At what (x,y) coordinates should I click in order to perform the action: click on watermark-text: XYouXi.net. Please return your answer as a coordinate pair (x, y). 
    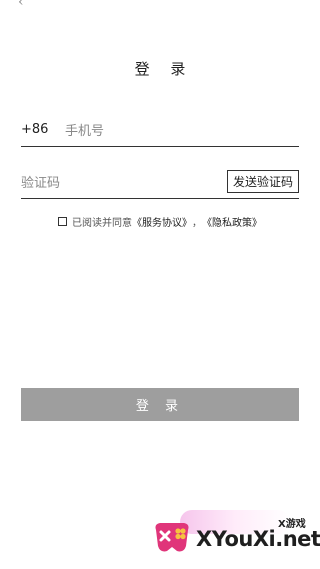
    Looking at the image, I should click on (258, 539).